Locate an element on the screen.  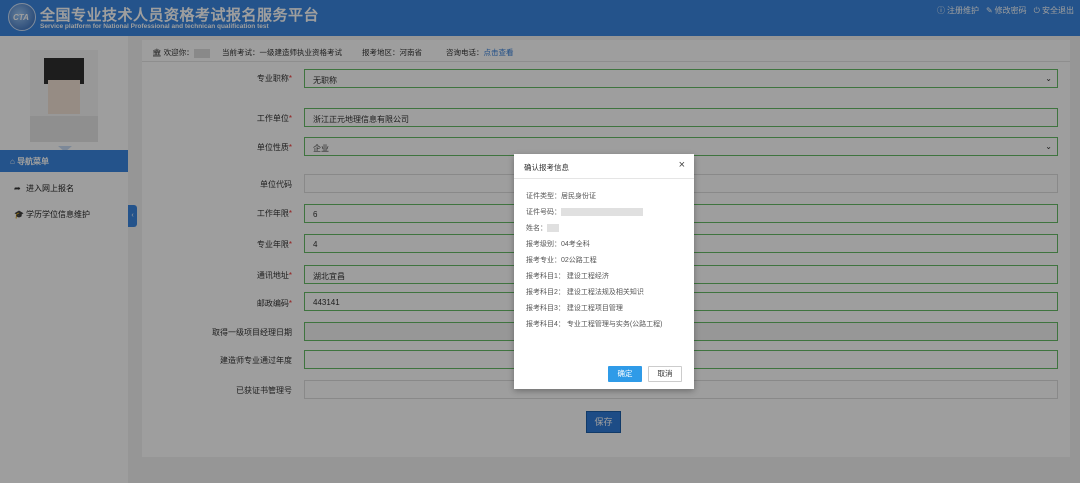
info-id-number: 证件号码： is located at coordinates (584, 212).